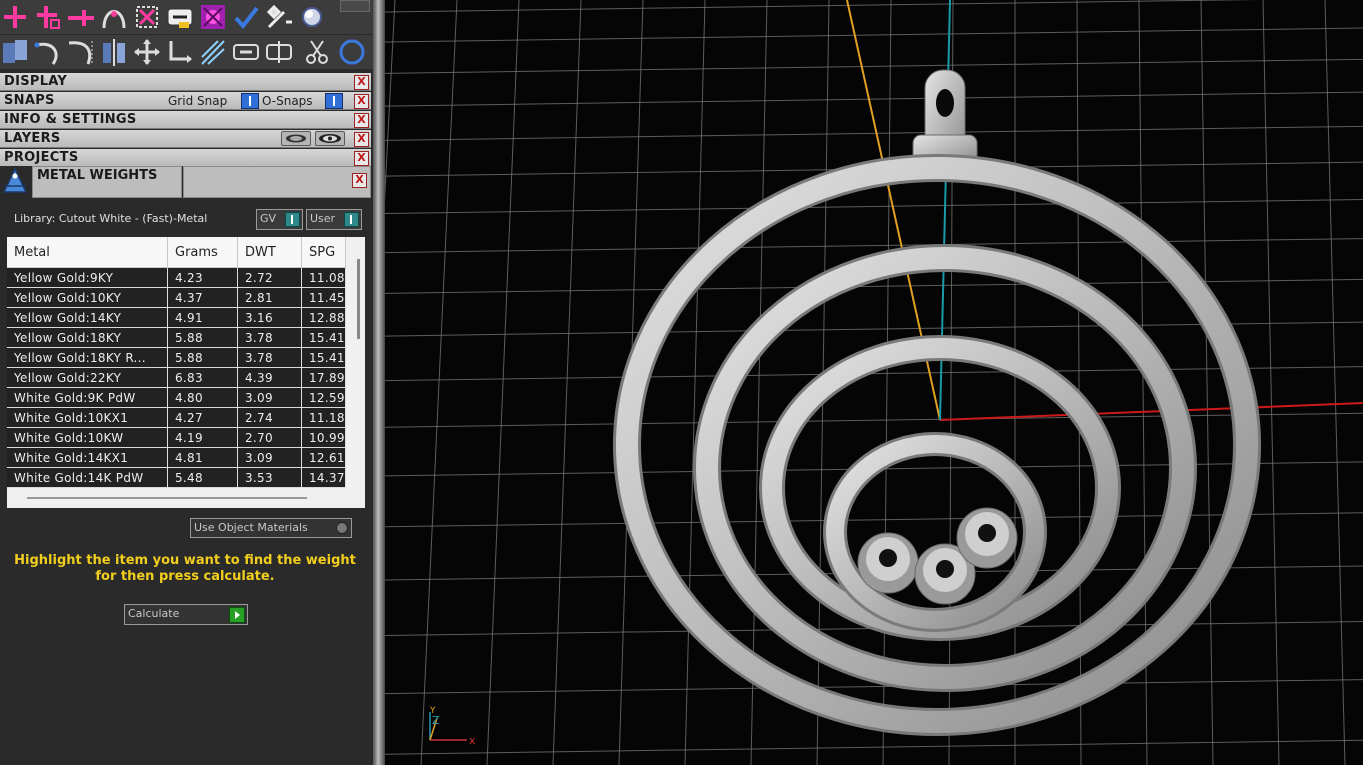 This screenshot has width=1363, height=765. I want to click on scissors-icon, so click(317, 52).